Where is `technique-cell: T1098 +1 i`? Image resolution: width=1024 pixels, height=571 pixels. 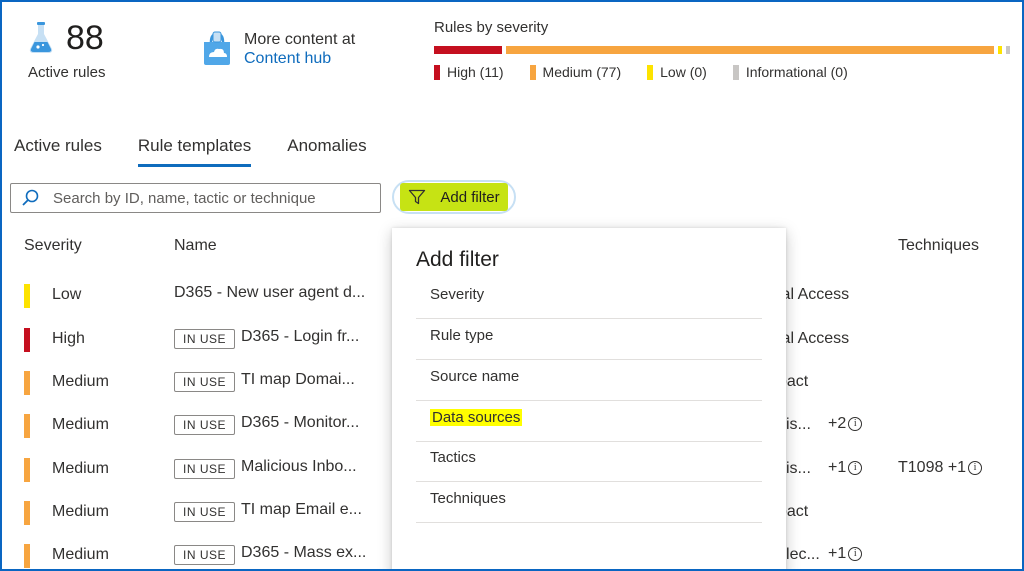 technique-cell: T1098 +1 i is located at coordinates (940, 468).